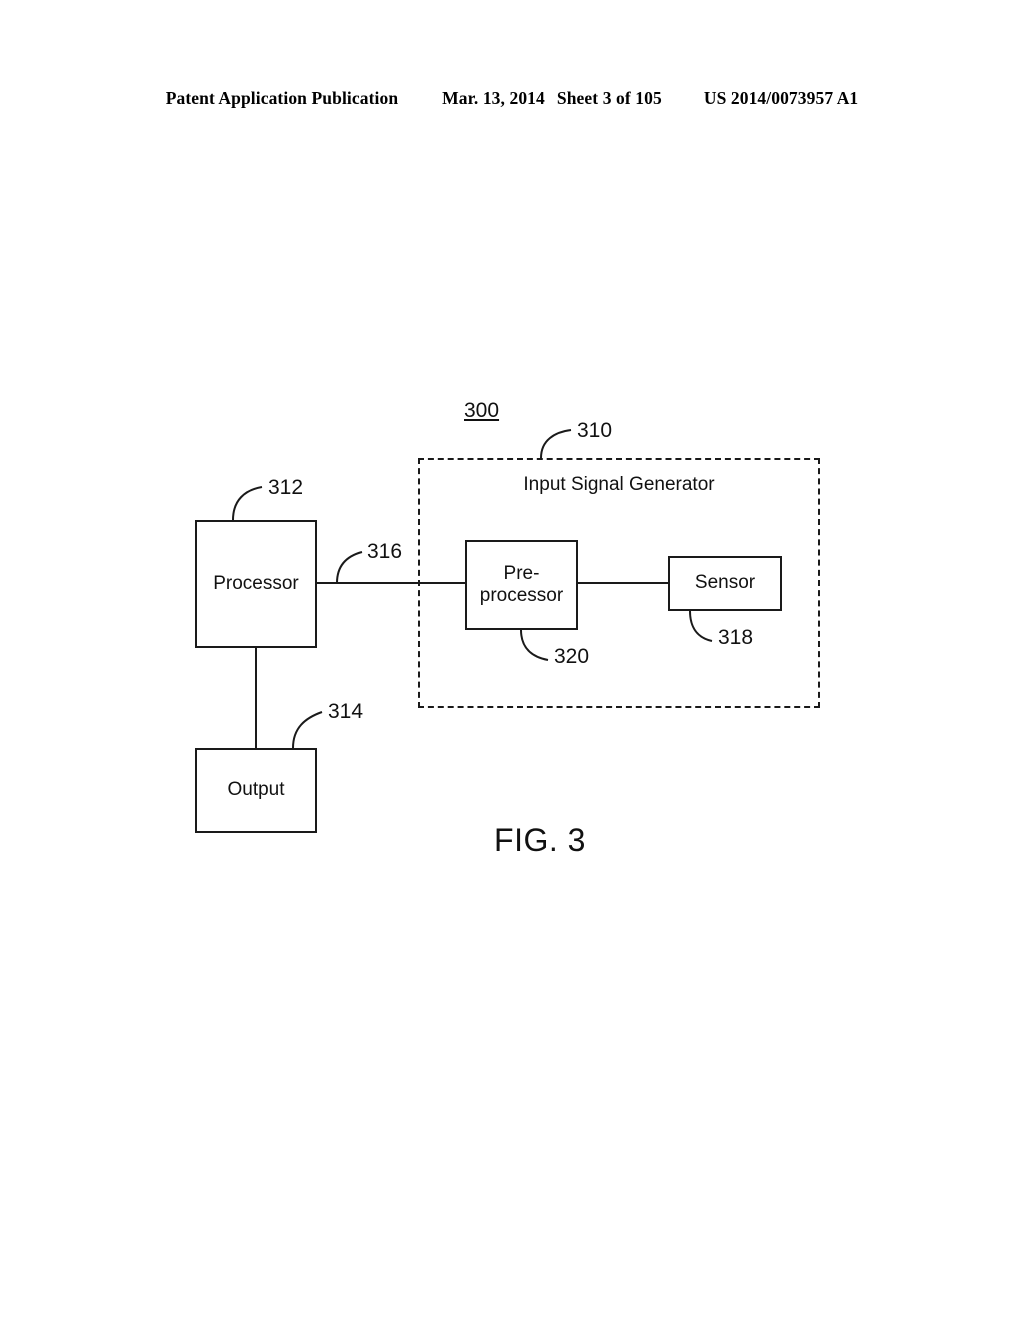  I want to click on block-processor: Processor, so click(256, 584).